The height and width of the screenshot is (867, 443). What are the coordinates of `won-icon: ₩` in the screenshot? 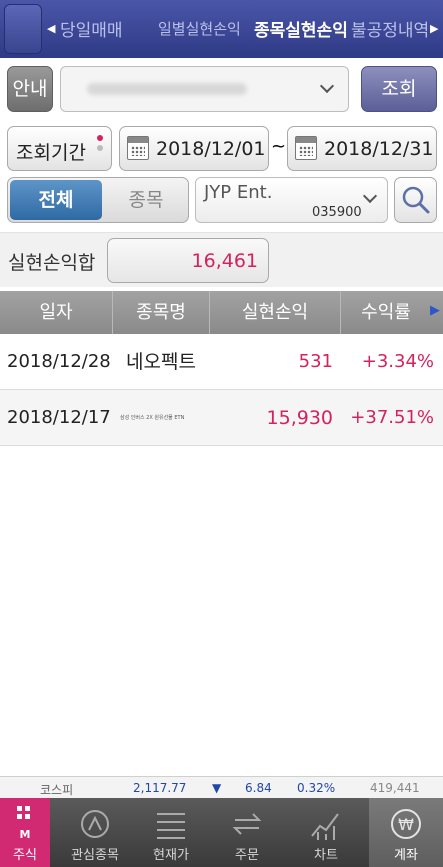 It's located at (406, 824).